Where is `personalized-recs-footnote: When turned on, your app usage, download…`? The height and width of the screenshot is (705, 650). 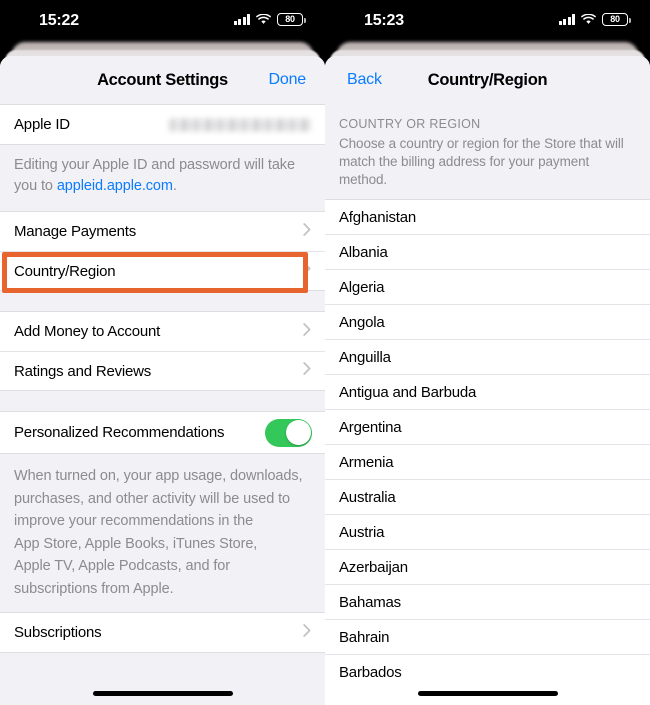 personalized-recs-footnote: When turned on, your app usage, download… is located at coordinates (162, 533).